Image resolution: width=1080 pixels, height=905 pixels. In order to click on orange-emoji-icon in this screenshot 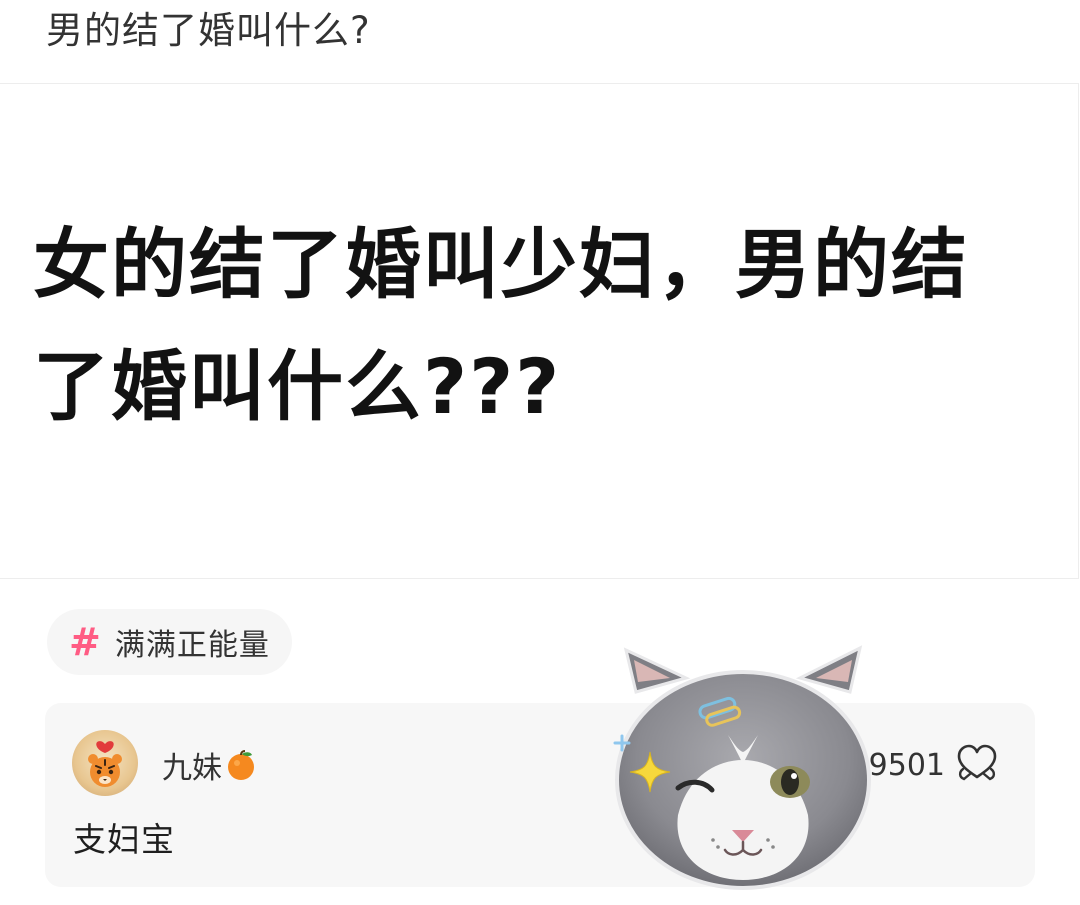, I will do `click(241, 765)`.